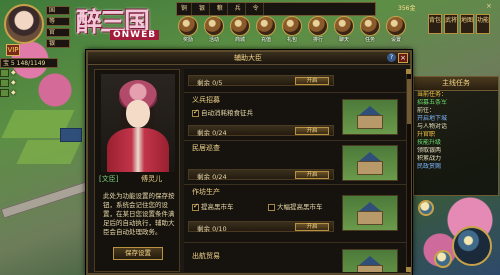  I want to click on dialog-titlebar: 辅助大臣 ? ×, so click(249, 58).